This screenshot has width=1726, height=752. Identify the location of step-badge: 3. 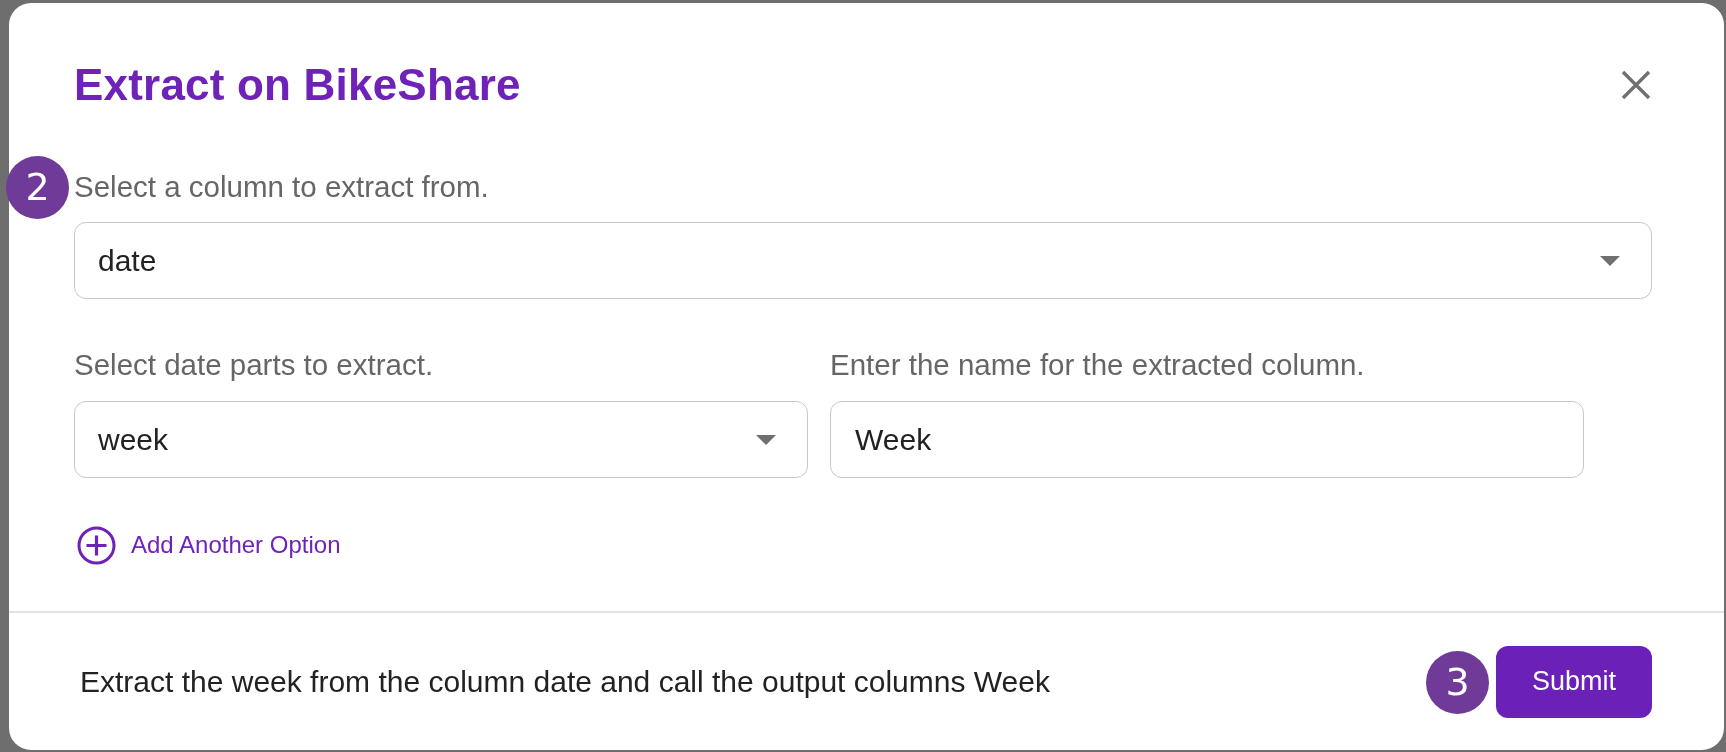
(1457, 682).